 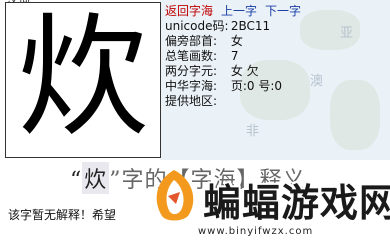 What do you see at coordinates (236, 41) in the screenshot?
I see `info-value: 女` at bounding box center [236, 41].